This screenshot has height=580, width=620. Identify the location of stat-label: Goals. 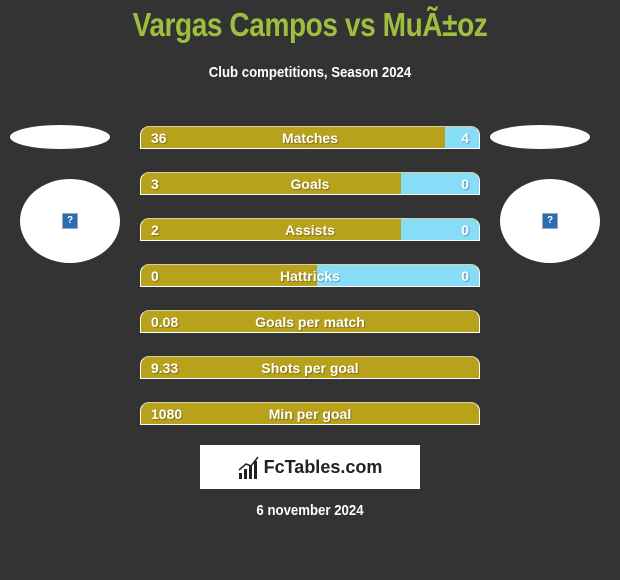
(310, 184).